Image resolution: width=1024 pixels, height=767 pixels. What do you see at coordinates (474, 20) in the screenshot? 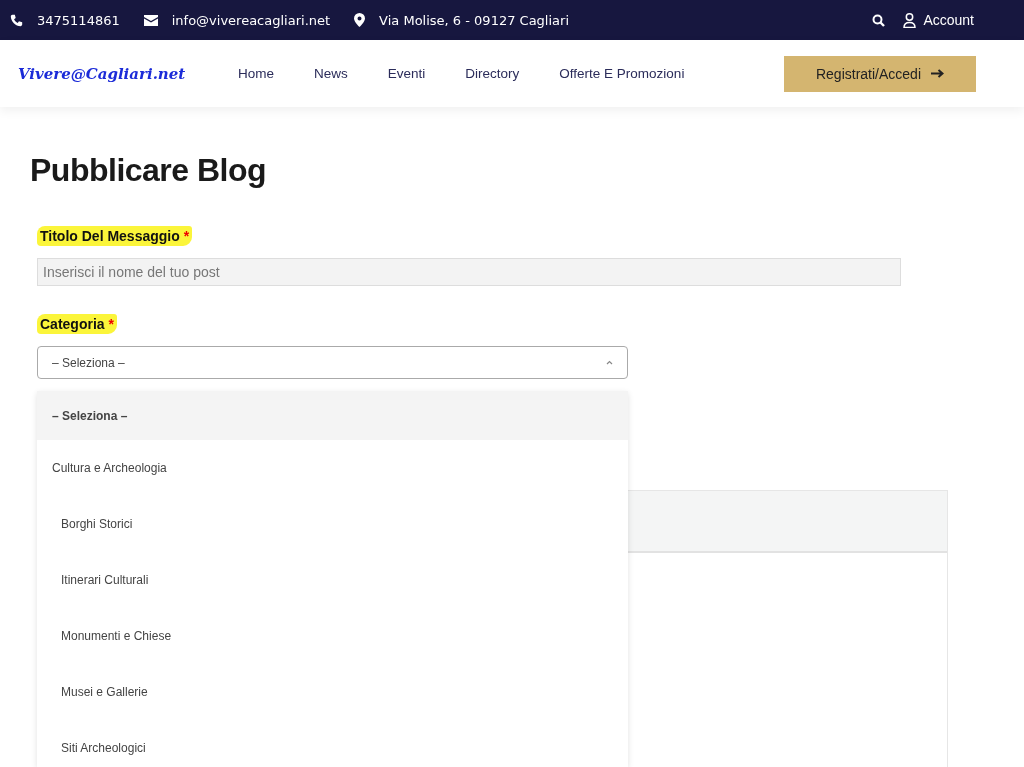
I see `street-address: Via Molise, 6 - 09127 Cagliari` at bounding box center [474, 20].